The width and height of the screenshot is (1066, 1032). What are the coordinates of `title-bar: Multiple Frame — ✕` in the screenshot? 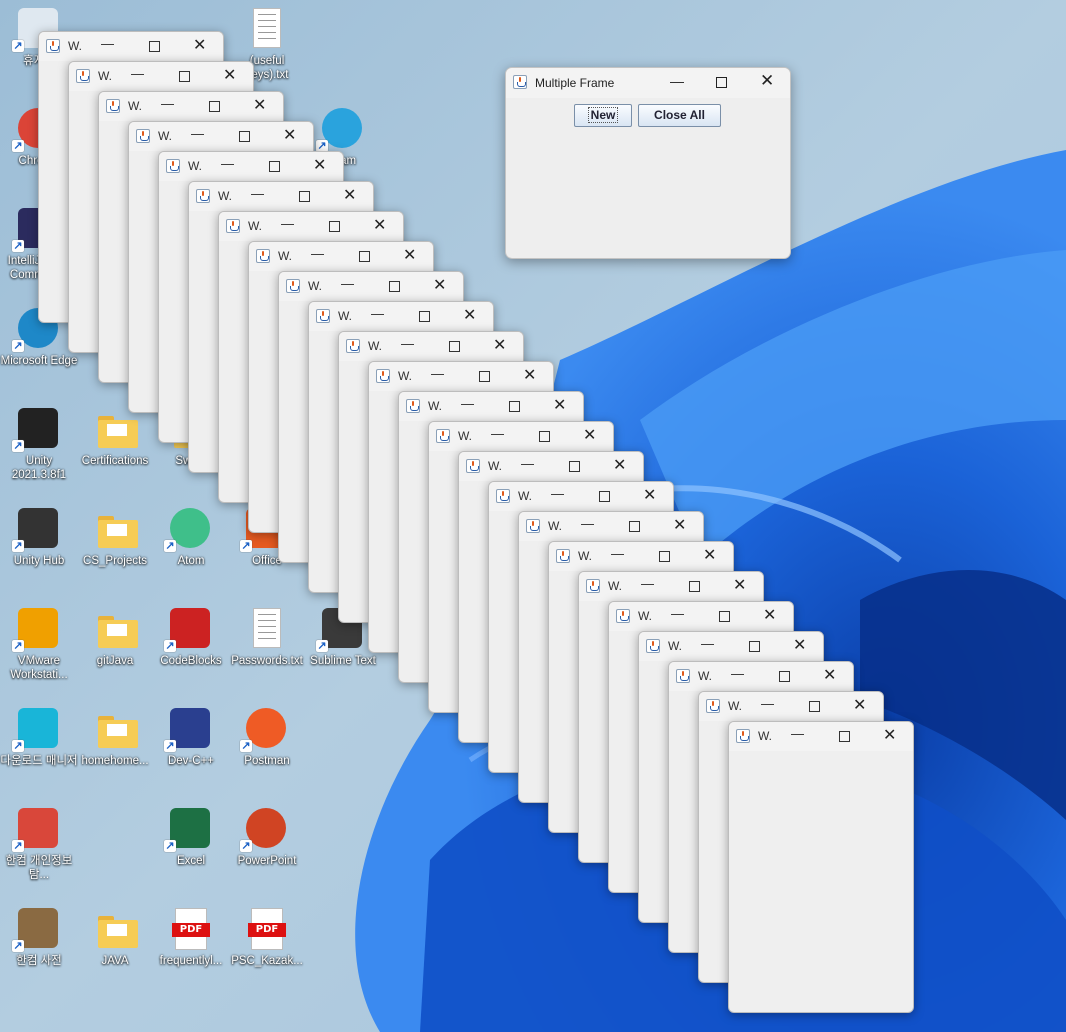 It's located at (648, 83).